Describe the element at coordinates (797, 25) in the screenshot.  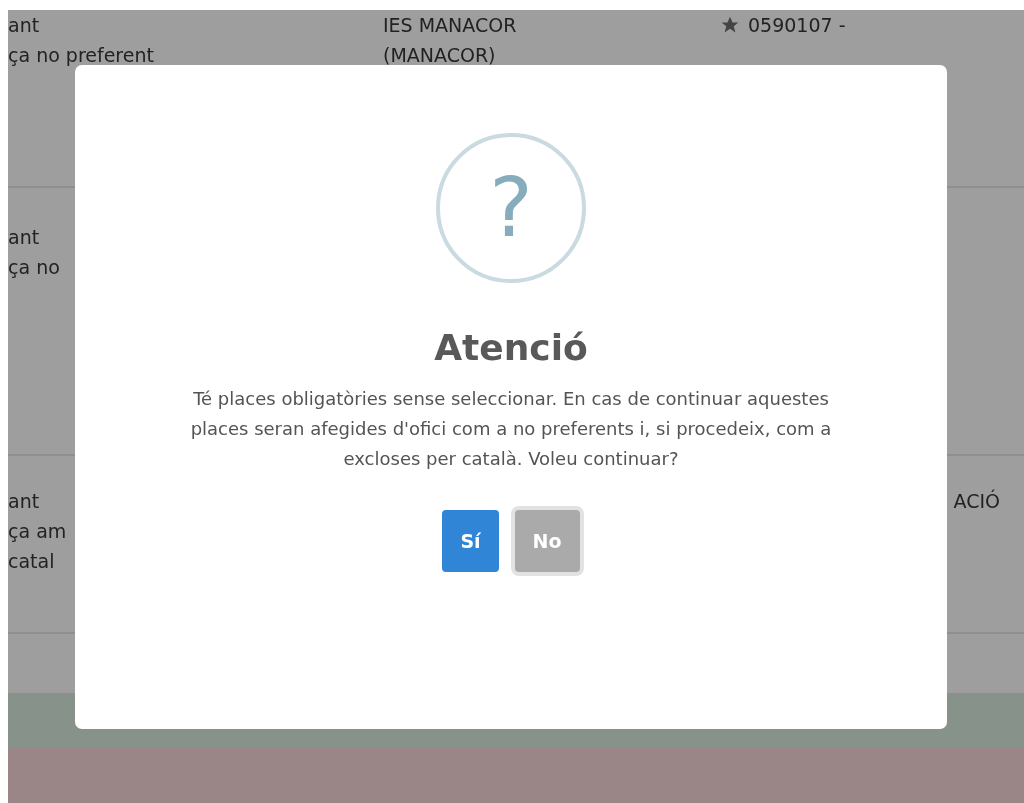
I see `cell-text: 0590107 -` at that location.